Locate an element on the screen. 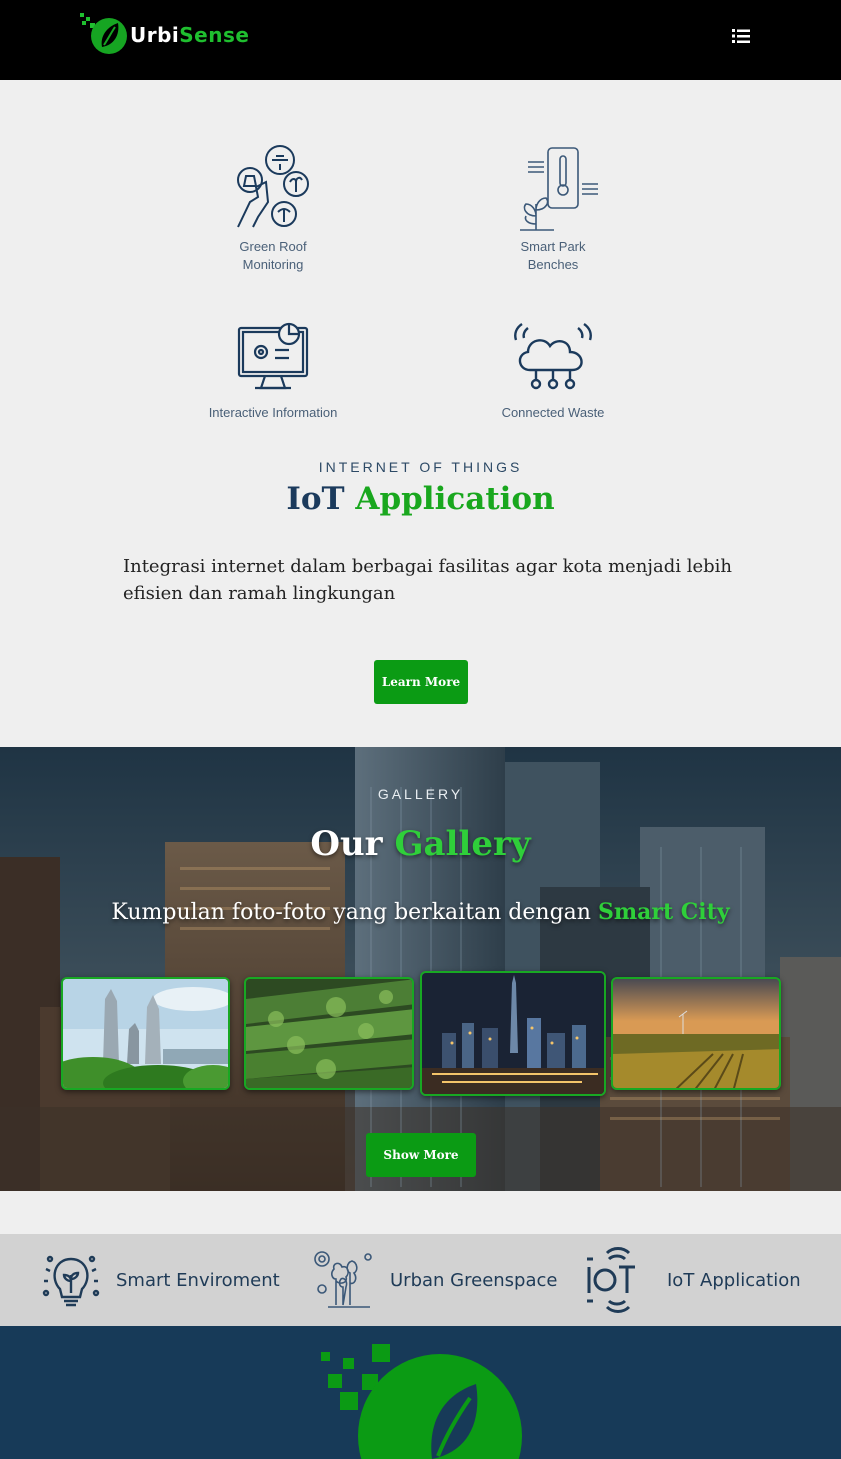  gallery-title: Our Gallery is located at coordinates (420, 844).